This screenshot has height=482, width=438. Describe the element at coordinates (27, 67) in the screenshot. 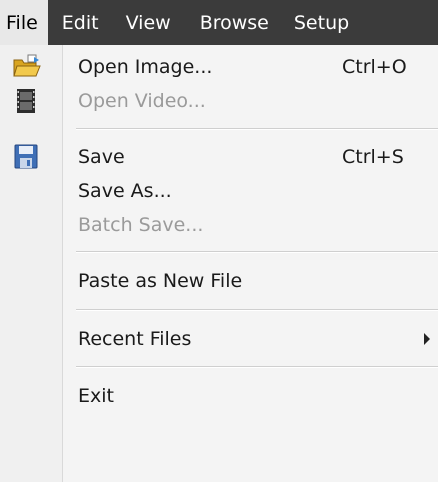

I see `open-folder-icon` at that location.